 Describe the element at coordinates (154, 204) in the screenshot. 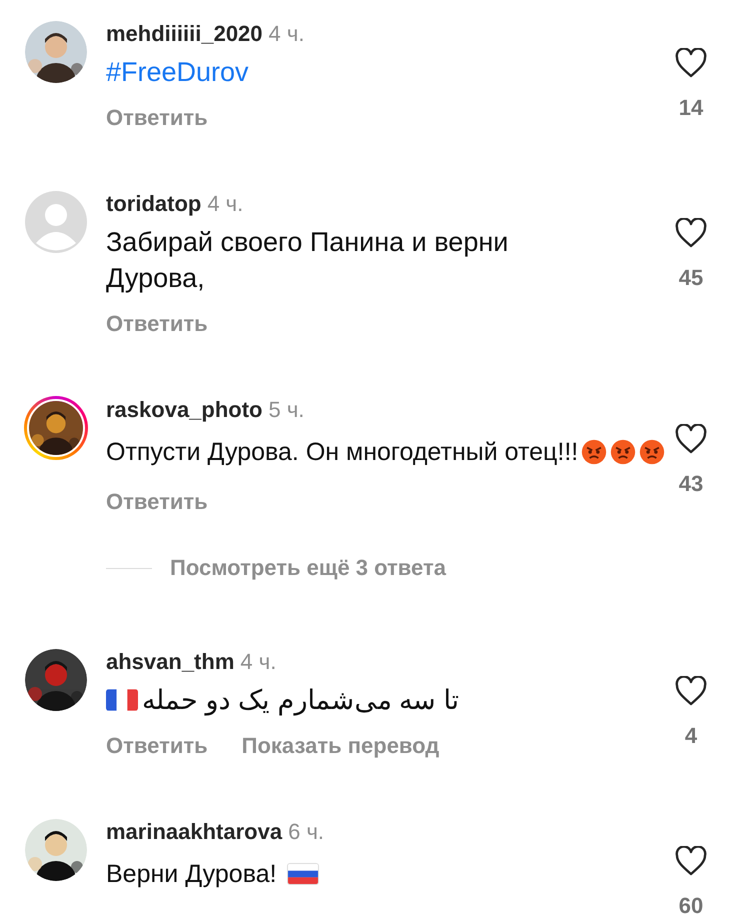

I see `username-link: toridatop` at that location.